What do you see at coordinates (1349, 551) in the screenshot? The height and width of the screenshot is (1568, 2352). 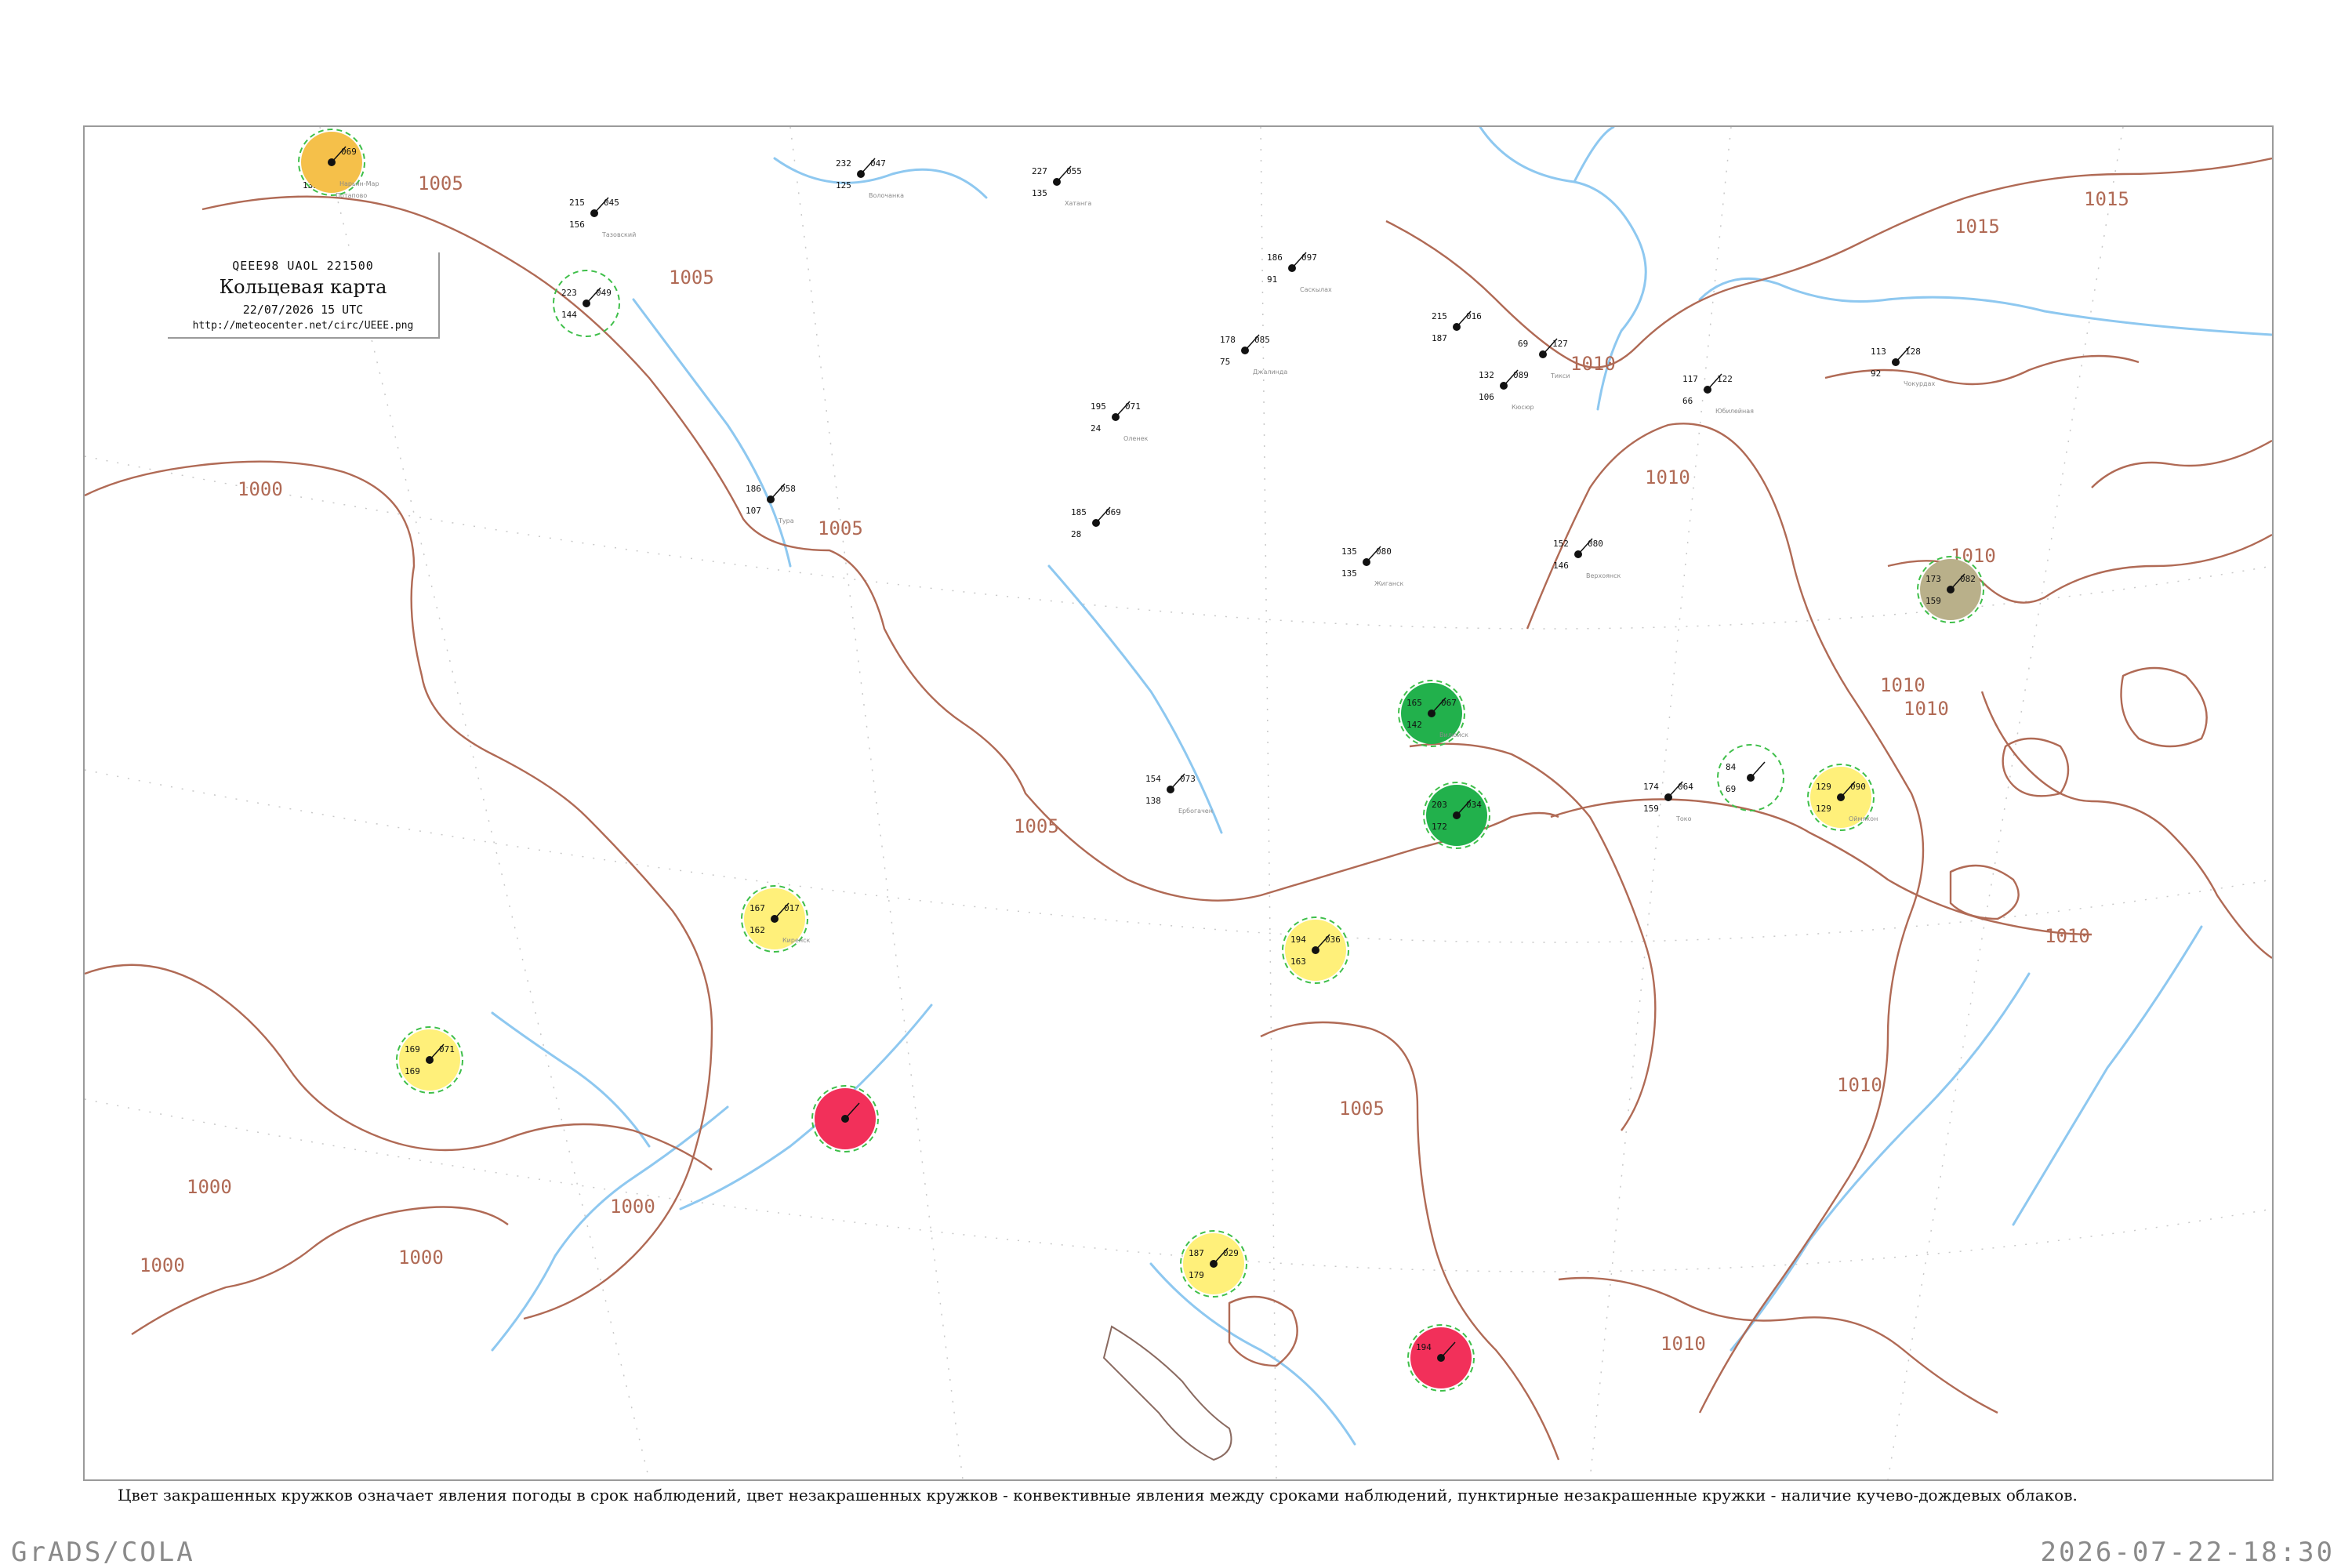 I see `temperature-value: 135` at bounding box center [1349, 551].